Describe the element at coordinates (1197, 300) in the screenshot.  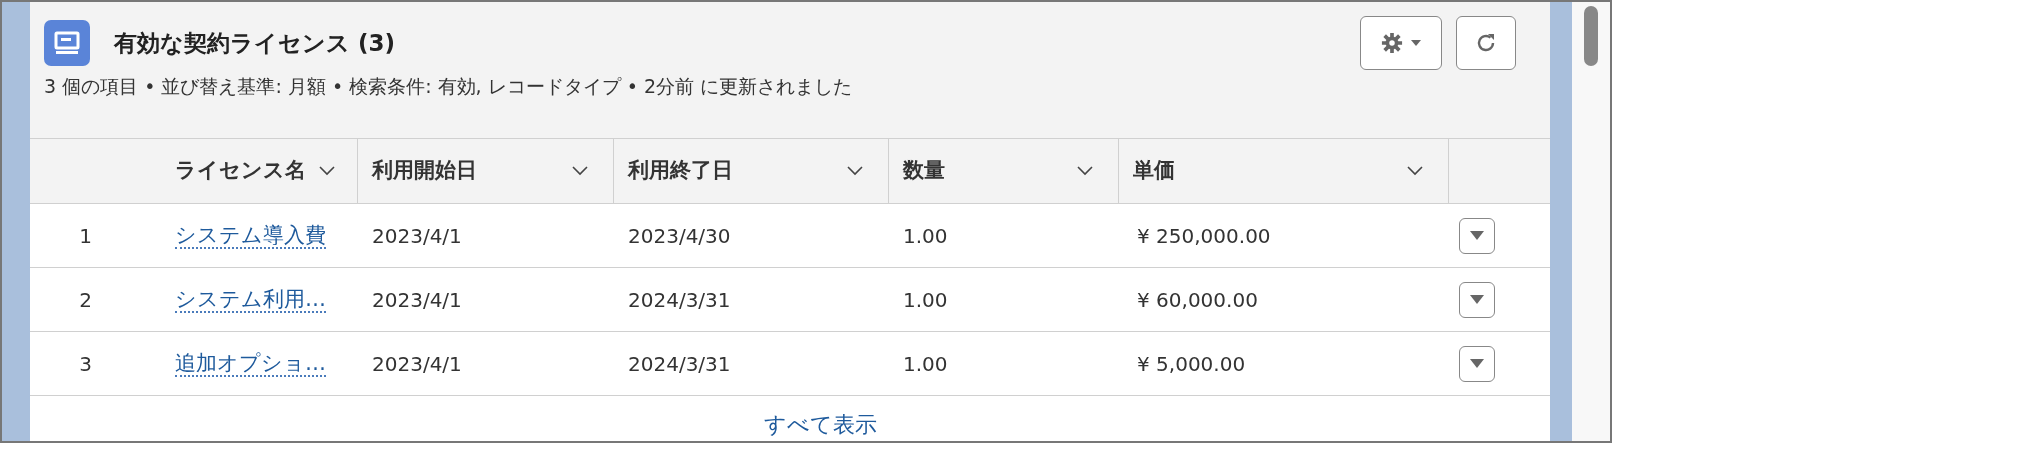
I see `table-cell-text: ¥ 60,000.00` at that location.